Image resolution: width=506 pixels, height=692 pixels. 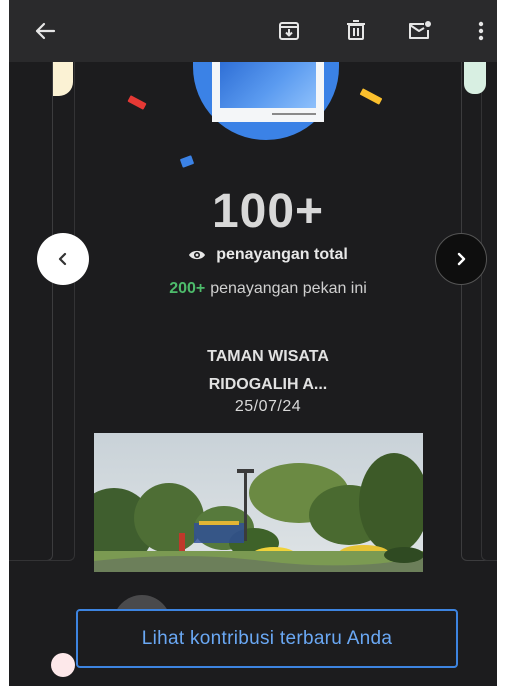 What do you see at coordinates (282, 254) in the screenshot?
I see `total-views-label: penayangan total` at bounding box center [282, 254].